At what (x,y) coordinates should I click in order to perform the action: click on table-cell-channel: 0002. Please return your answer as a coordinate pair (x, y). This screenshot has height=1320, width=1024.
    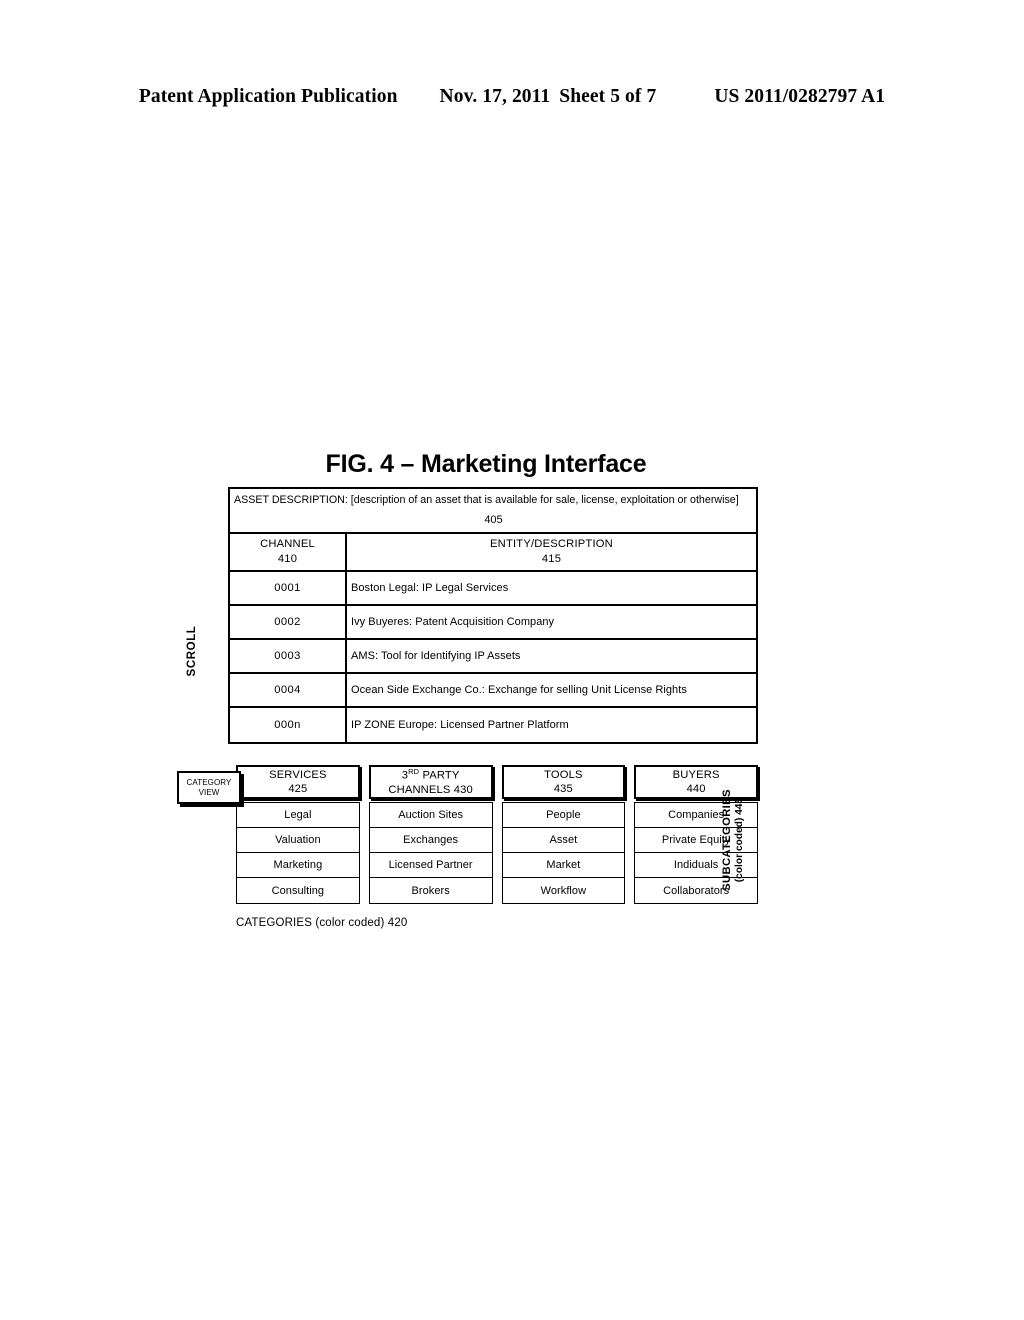
    Looking at the image, I should click on (288, 621).